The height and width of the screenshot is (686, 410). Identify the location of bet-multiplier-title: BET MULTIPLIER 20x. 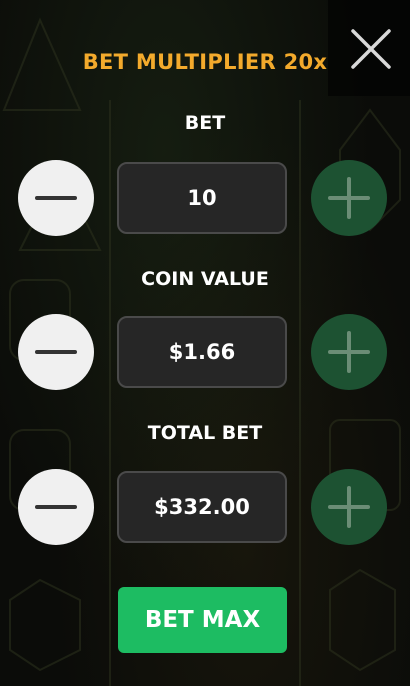
(205, 62).